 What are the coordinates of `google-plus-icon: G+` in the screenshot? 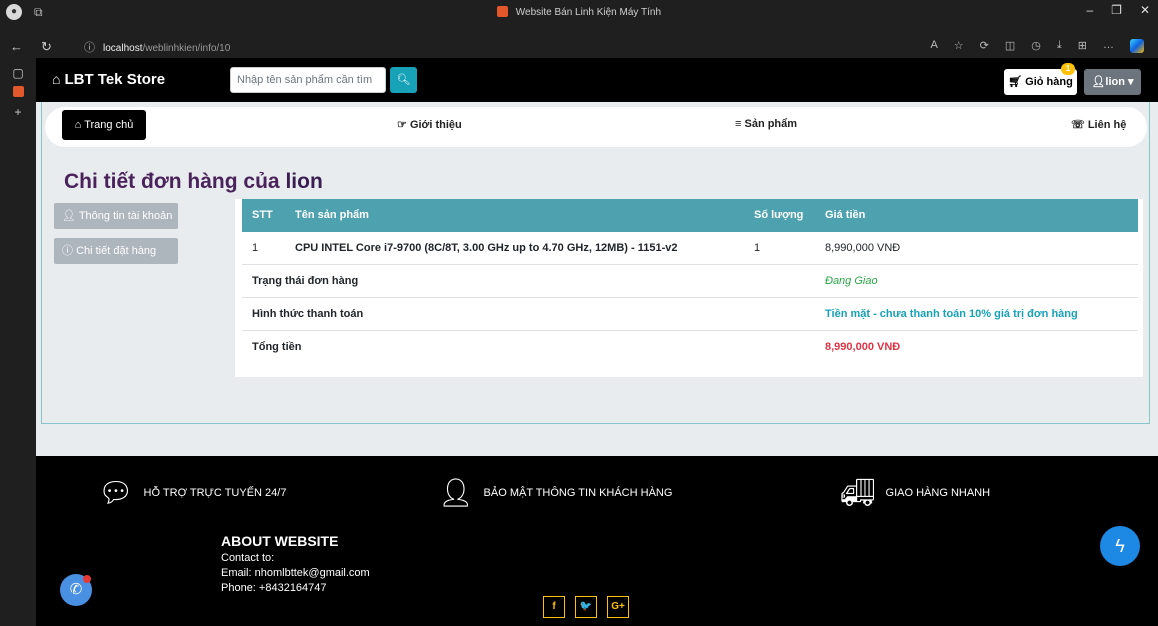 It's located at (618, 607).